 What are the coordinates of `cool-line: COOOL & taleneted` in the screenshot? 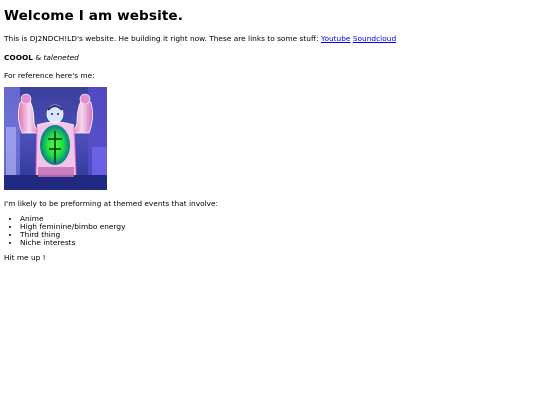 It's located at (272, 57).